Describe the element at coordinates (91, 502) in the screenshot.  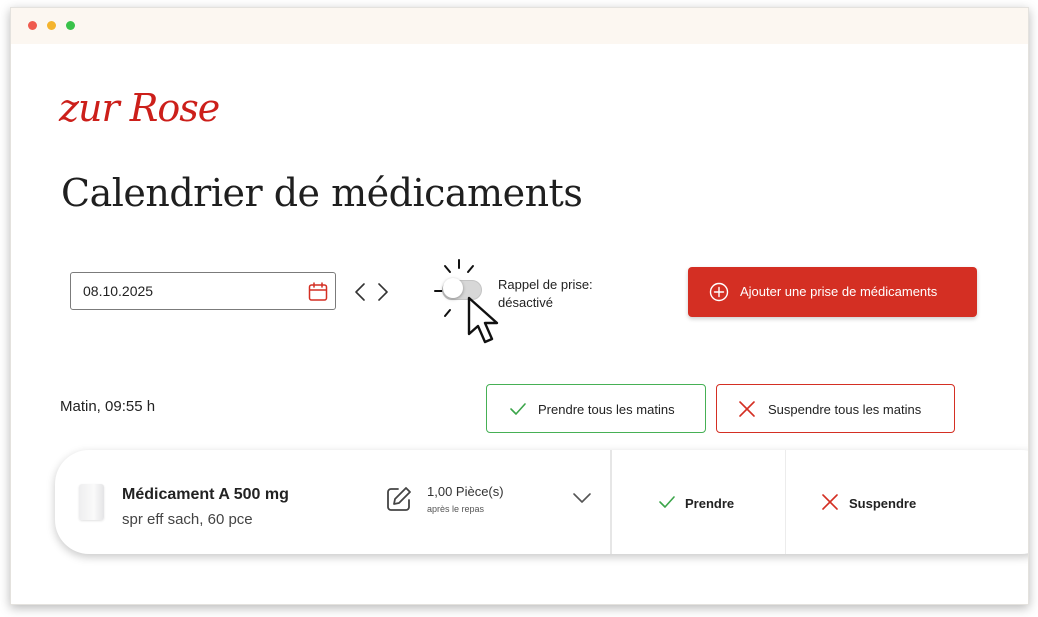
I see `medication-thumbnail` at that location.